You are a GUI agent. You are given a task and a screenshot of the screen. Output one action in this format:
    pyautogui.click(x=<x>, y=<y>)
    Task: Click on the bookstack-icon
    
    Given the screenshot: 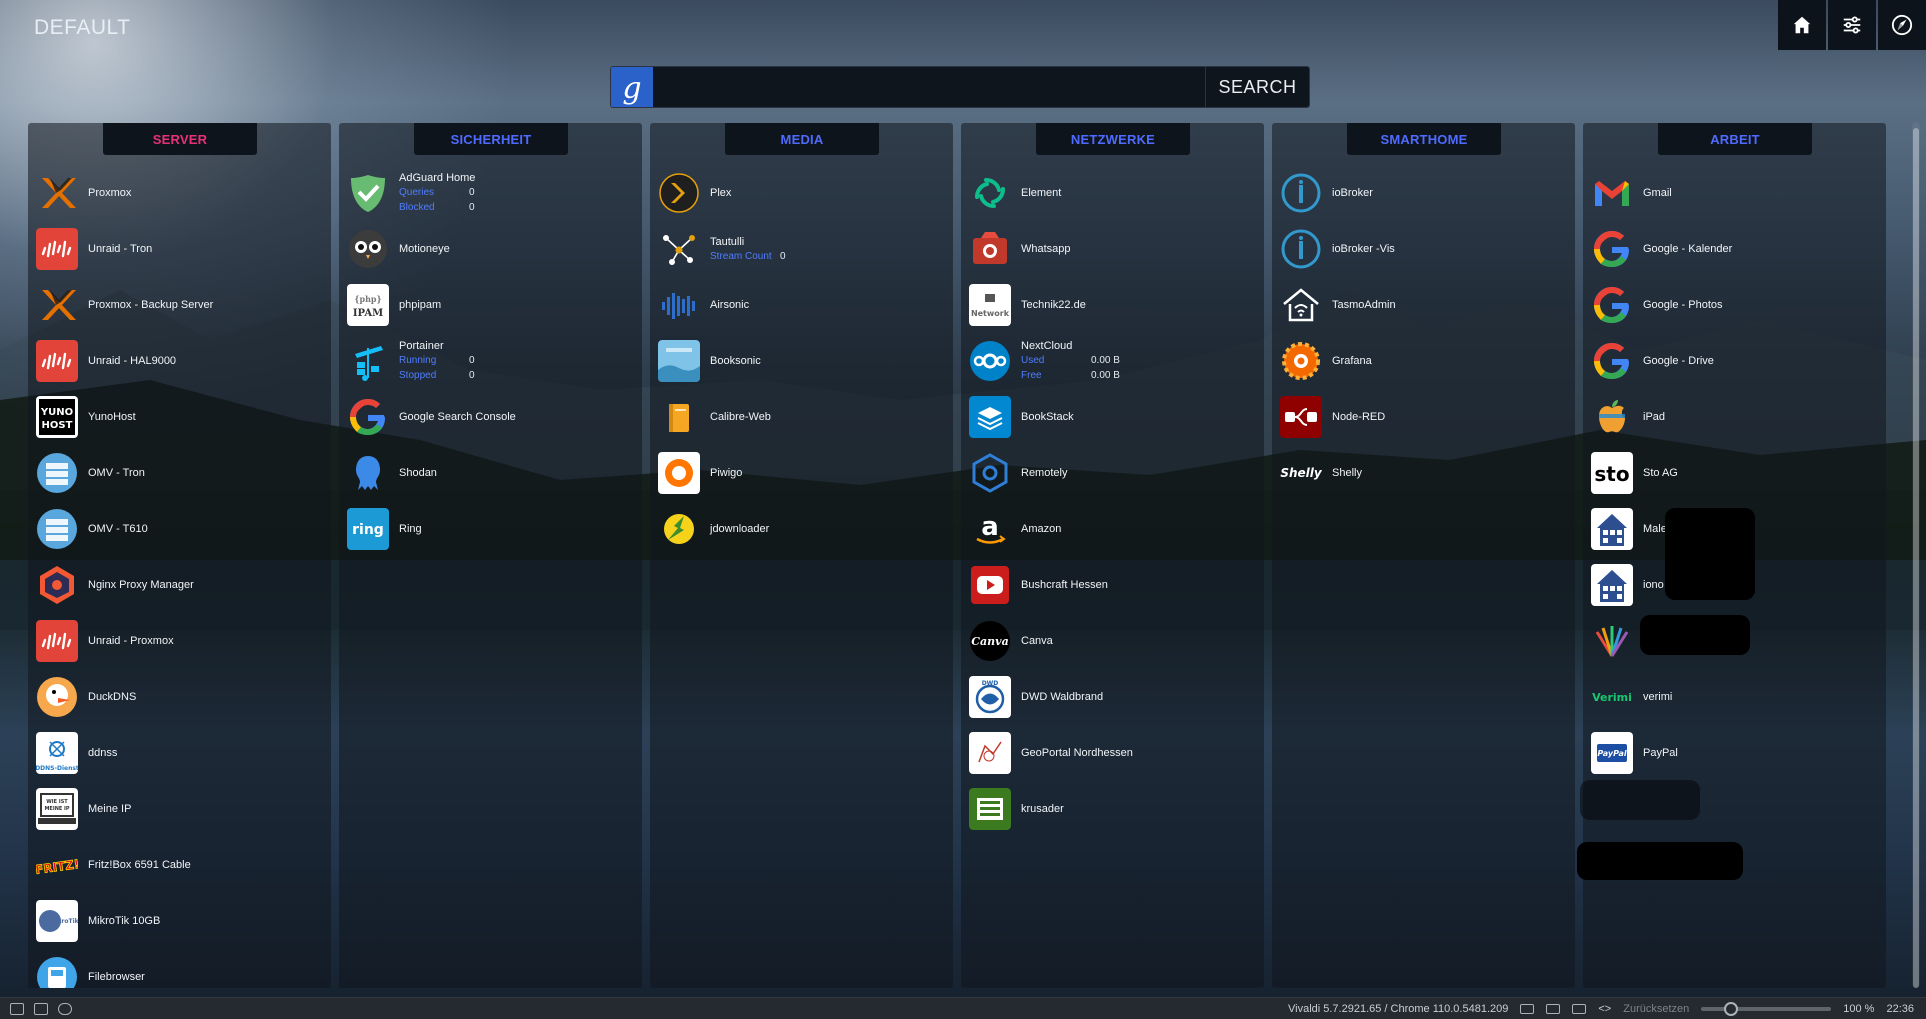 What is the action you would take?
    pyautogui.click(x=990, y=417)
    